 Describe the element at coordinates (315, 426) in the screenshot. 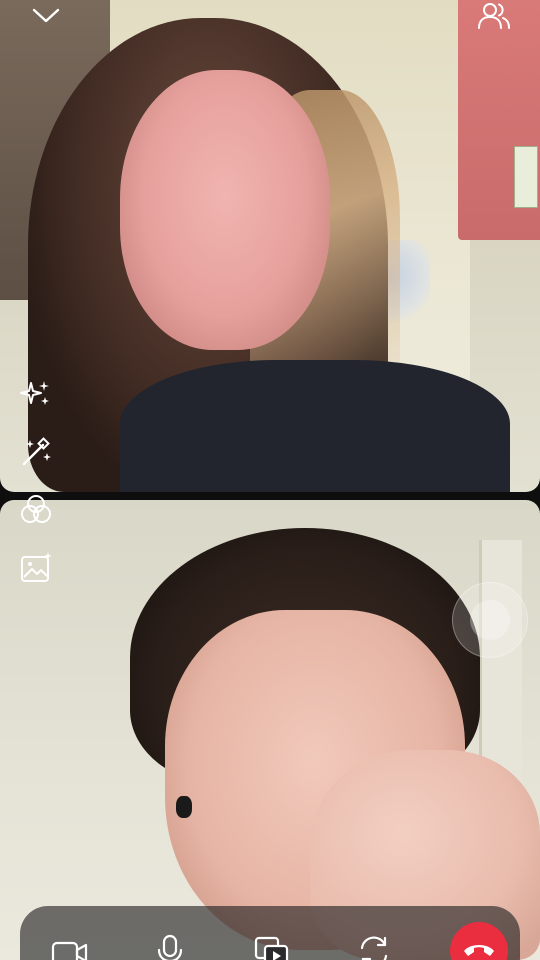

I see `remote-participant-shirt` at that location.